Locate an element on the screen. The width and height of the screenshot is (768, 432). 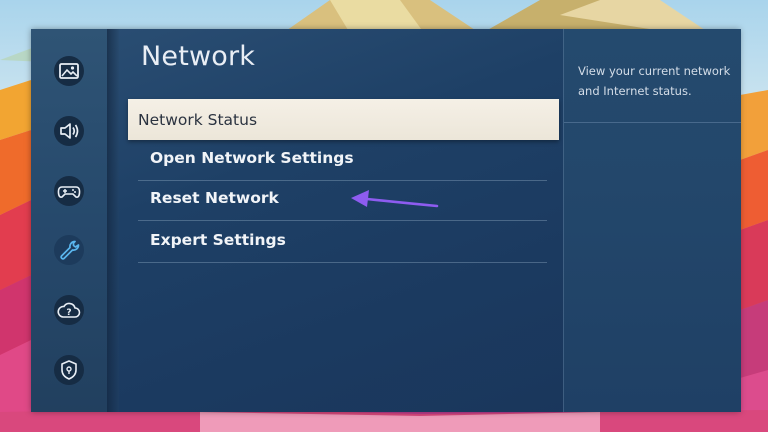
sidebar-item-picture is located at coordinates (69, 71).